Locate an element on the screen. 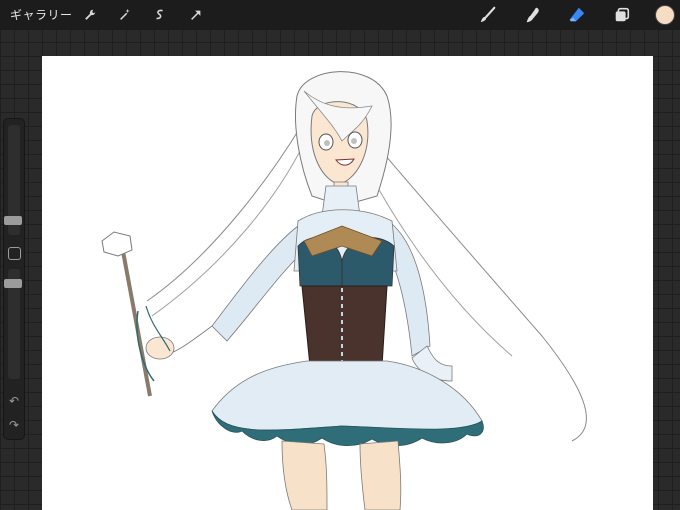  brush-icon is located at coordinates (488, 15).